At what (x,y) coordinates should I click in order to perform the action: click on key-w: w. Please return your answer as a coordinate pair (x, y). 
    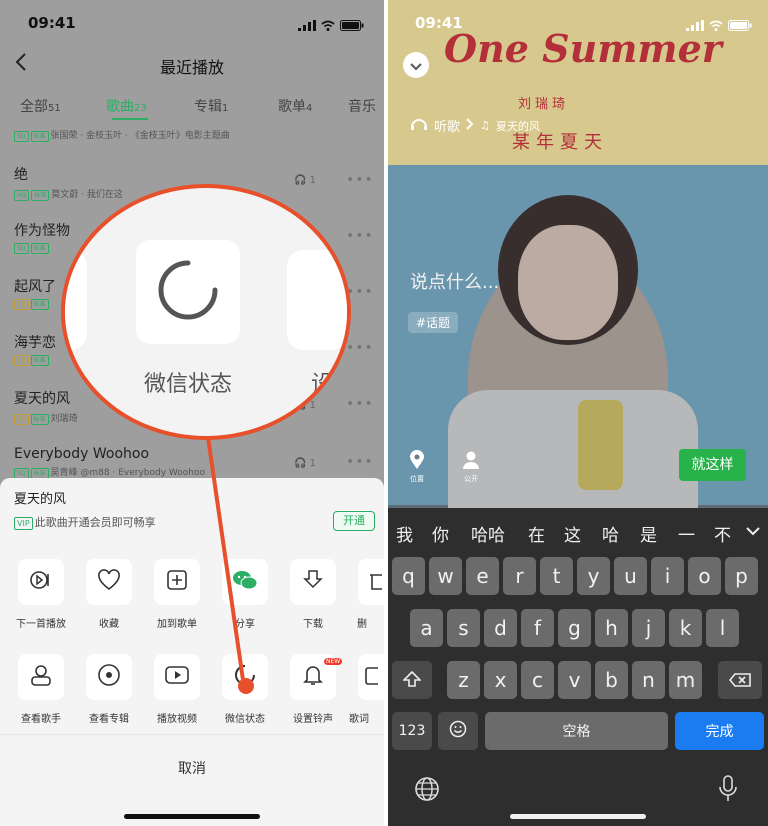
    Looking at the image, I should click on (445, 576).